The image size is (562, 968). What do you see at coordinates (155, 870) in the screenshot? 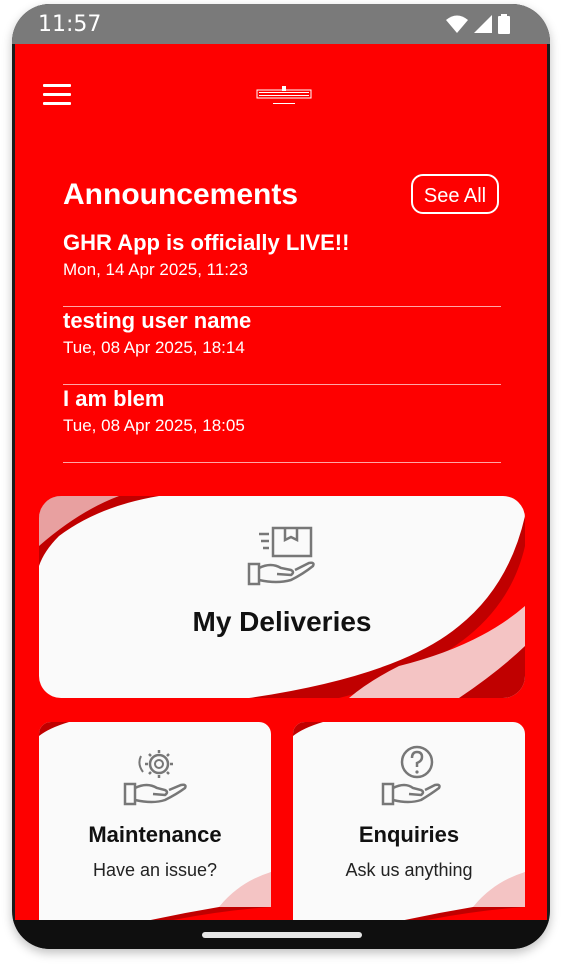
I see `maintenance-subtitle: Have an issue?` at bounding box center [155, 870].